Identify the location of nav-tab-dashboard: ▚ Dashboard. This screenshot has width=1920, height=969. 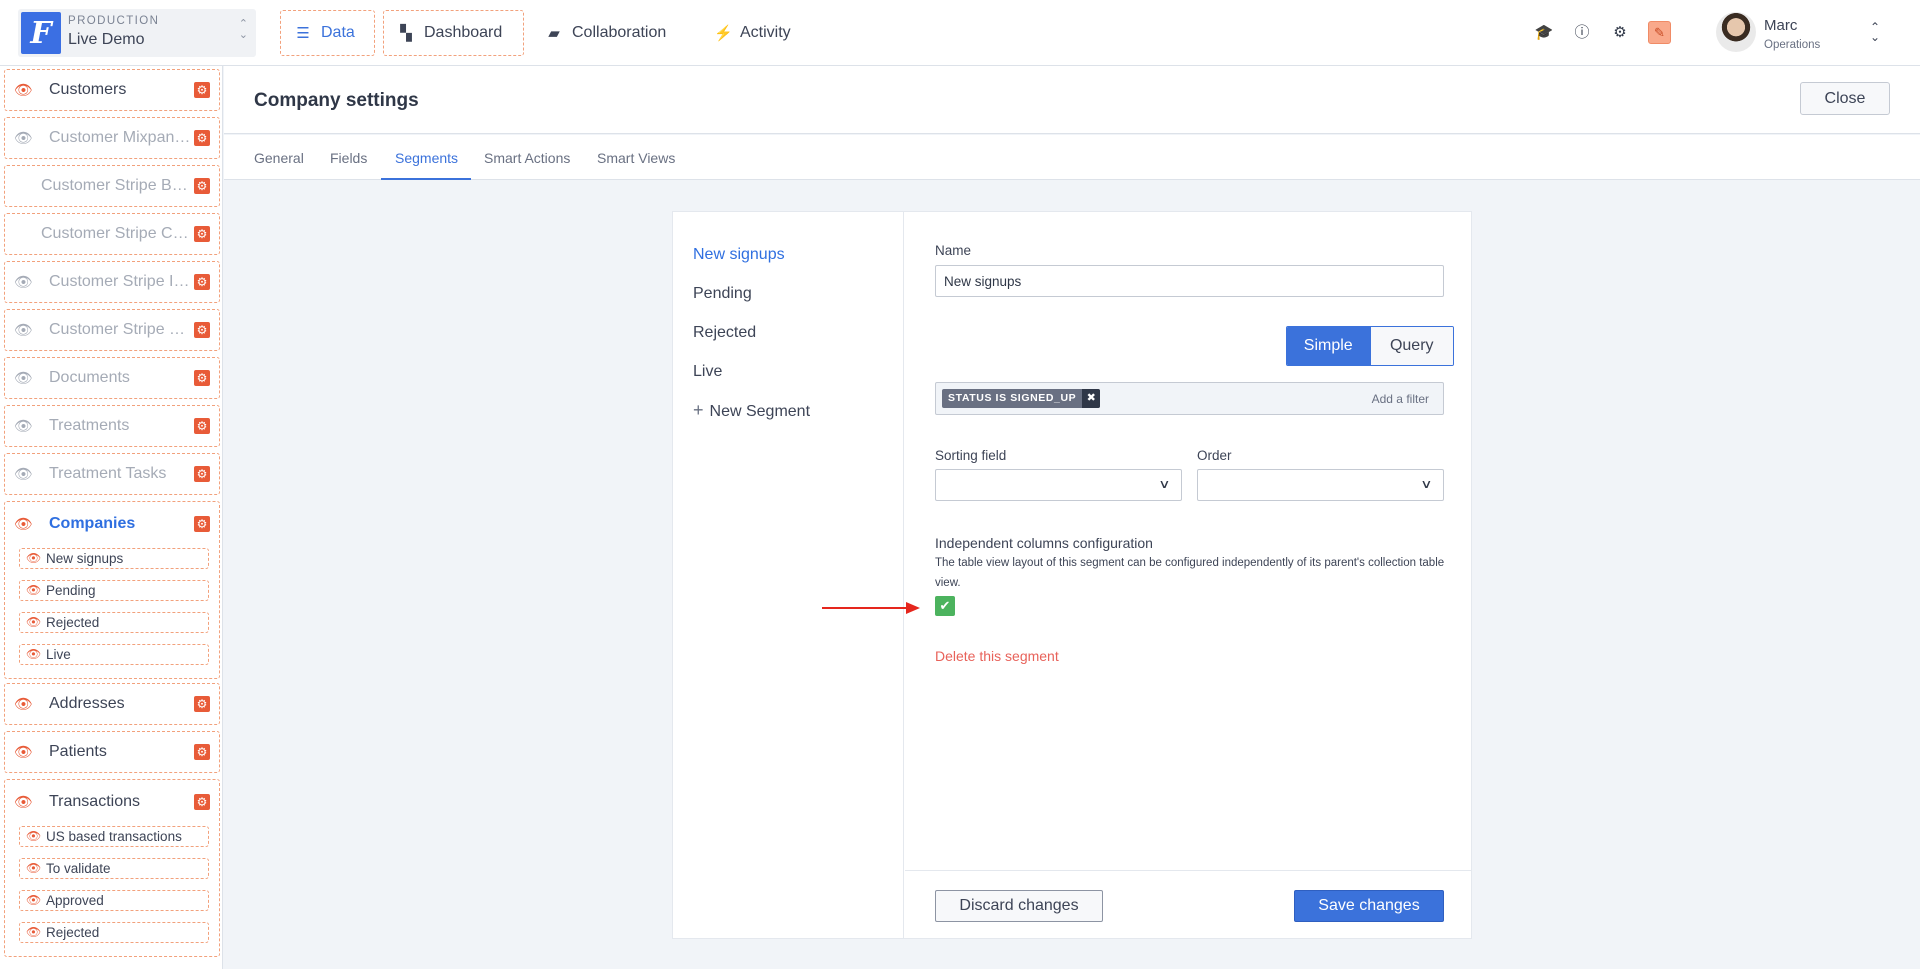
(453, 33).